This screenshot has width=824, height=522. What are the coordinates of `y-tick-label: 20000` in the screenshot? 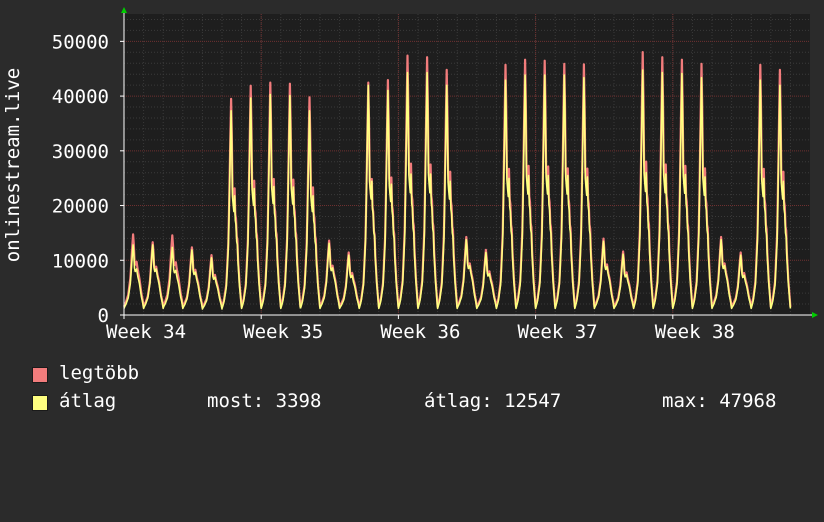 It's located at (80, 207).